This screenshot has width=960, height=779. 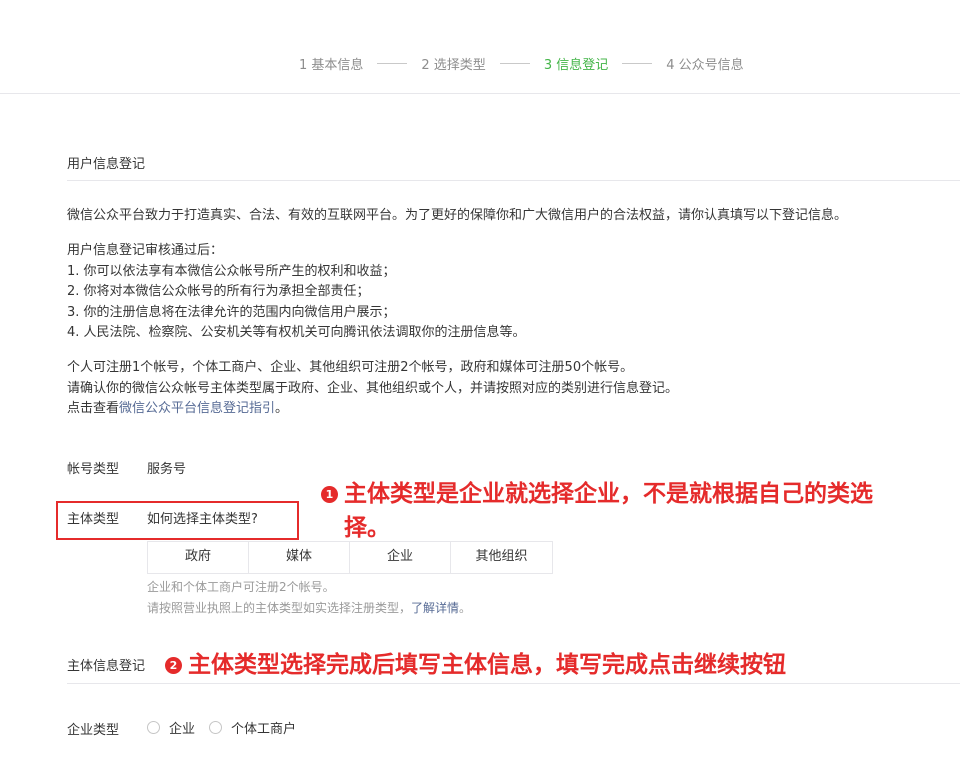 I want to click on top-bar: 1 基本信息 2 选择类型 3 信息登记 4 公众号信息, so click(x=480, y=47).